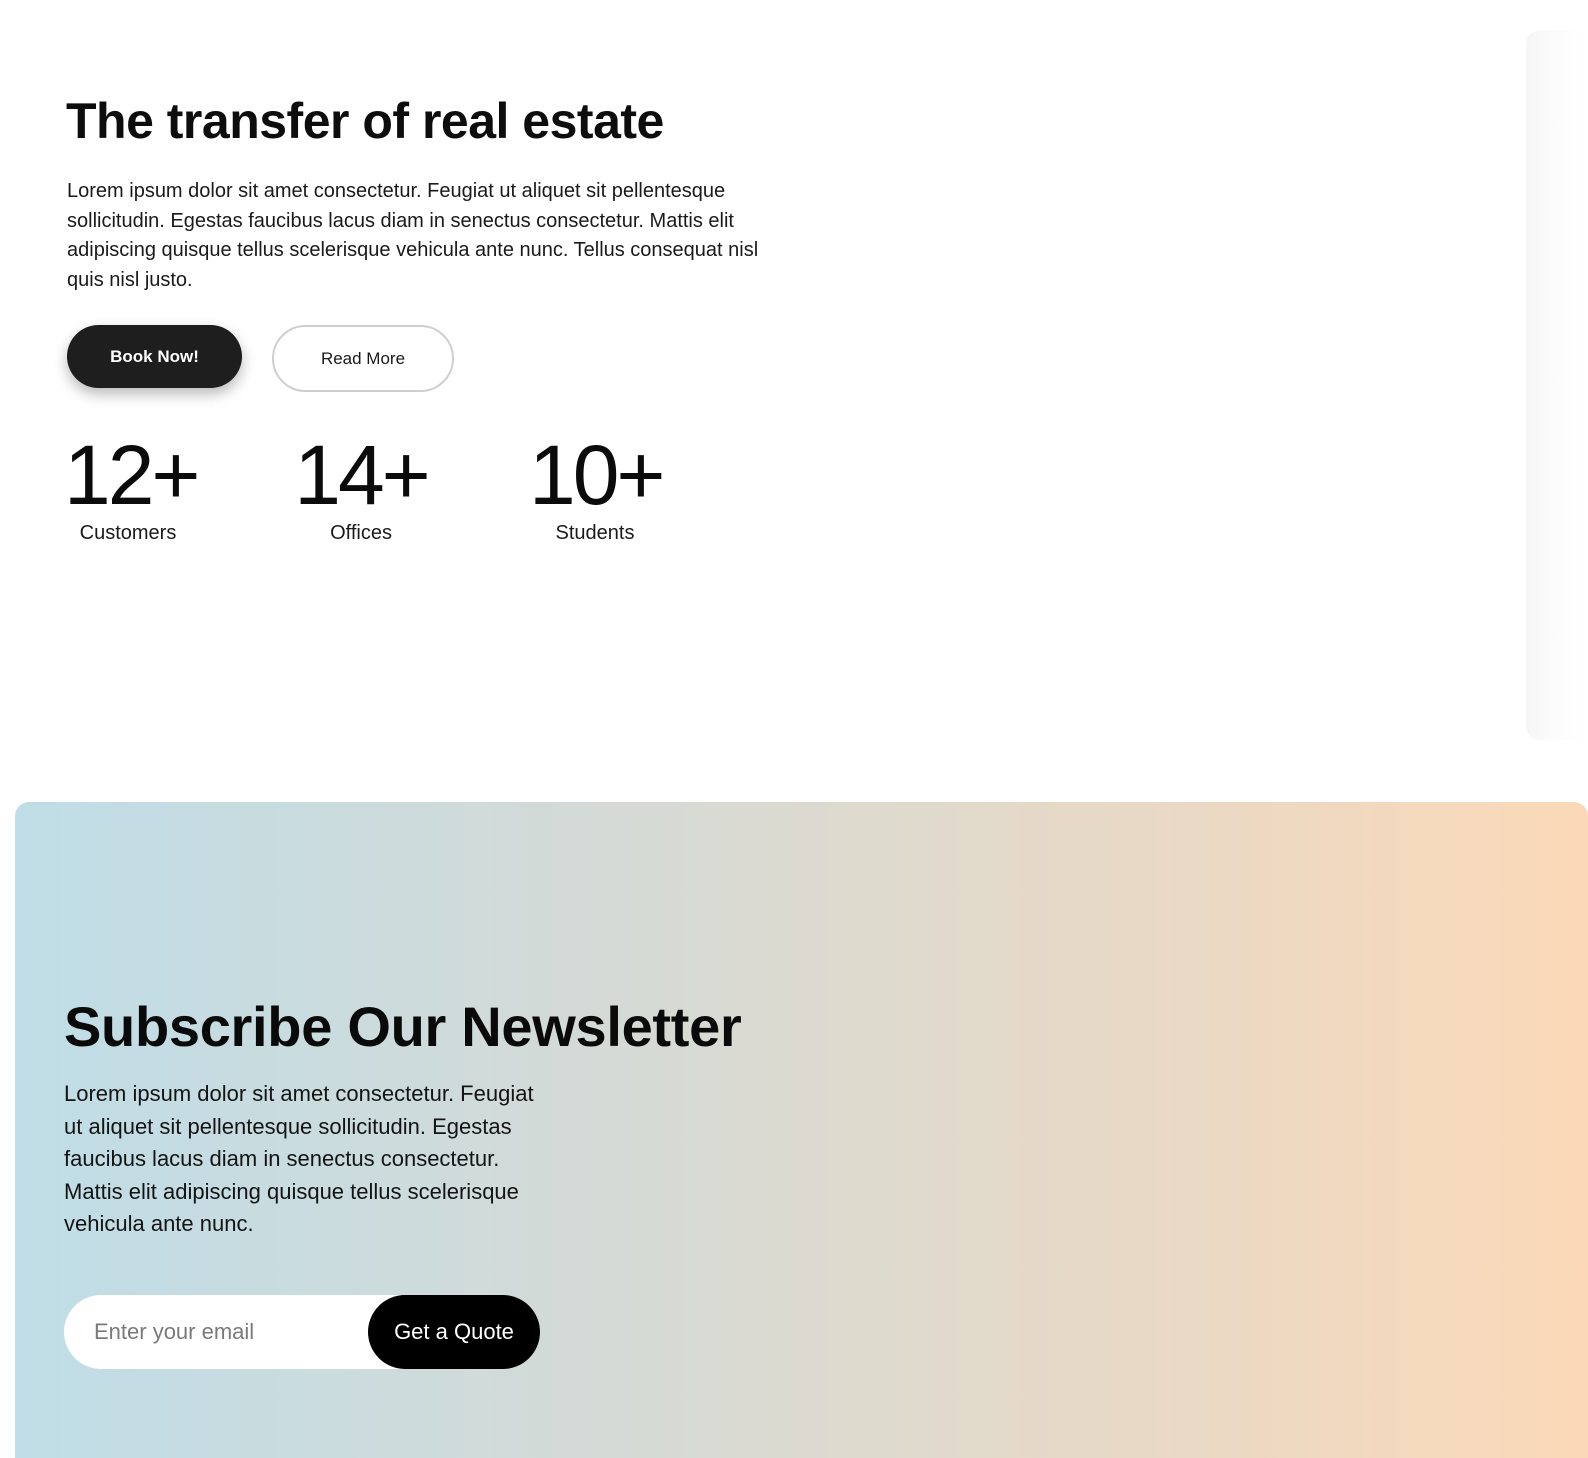 This screenshot has width=1588, height=1458. Describe the element at coordinates (219, 1332) in the screenshot. I see `email-input` at that location.